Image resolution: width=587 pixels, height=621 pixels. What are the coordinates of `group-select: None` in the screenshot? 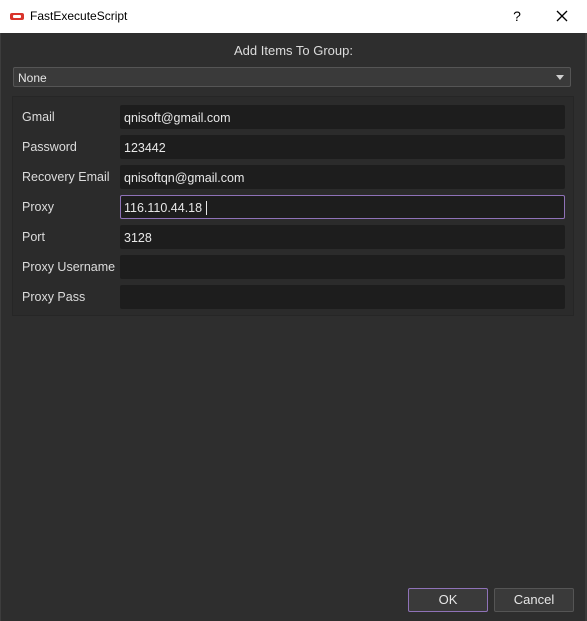 It's located at (292, 77).